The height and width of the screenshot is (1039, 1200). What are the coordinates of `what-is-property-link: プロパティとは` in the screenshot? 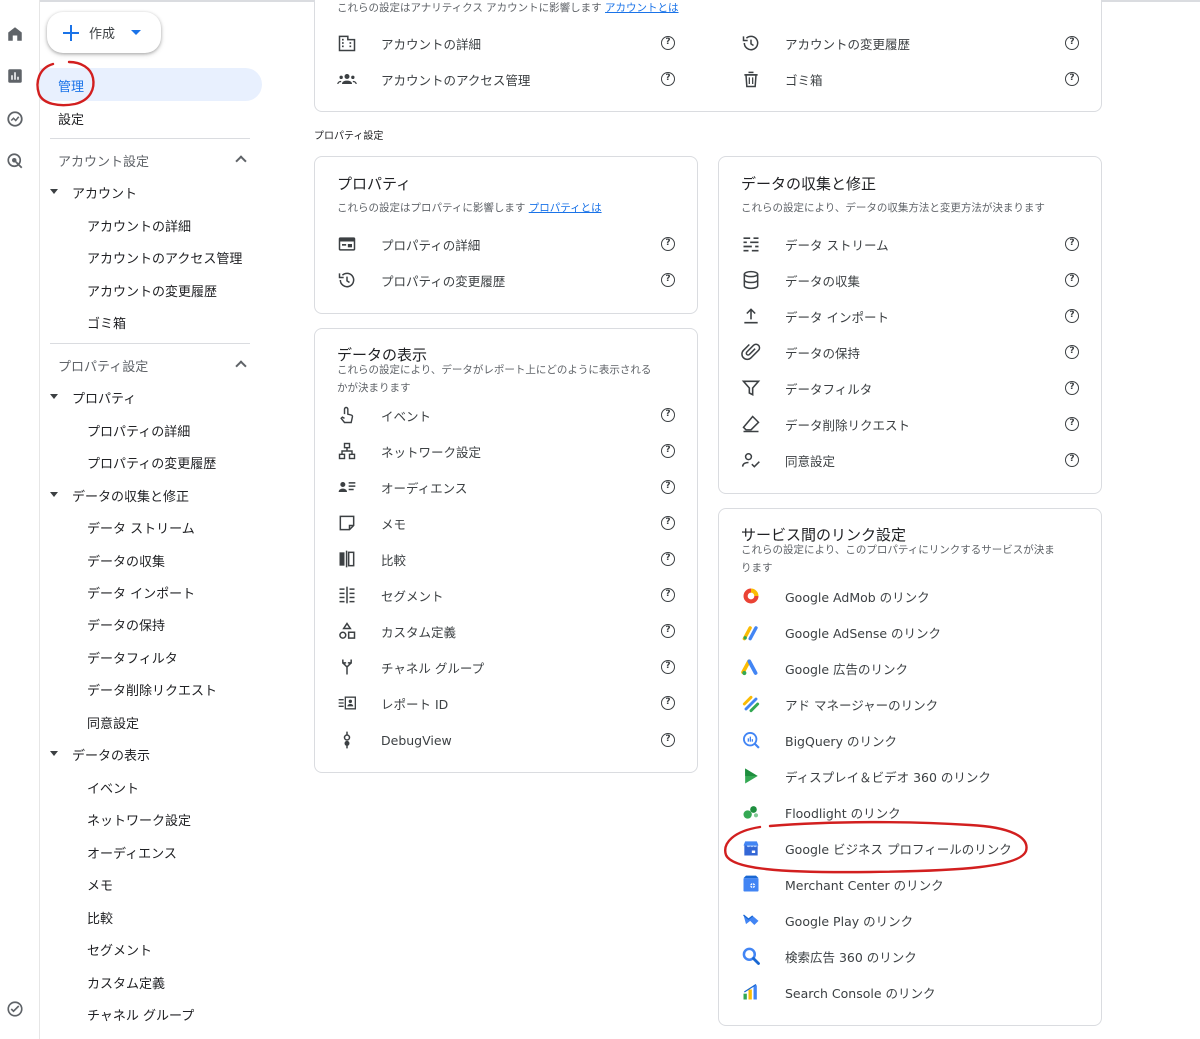 It's located at (565, 208).